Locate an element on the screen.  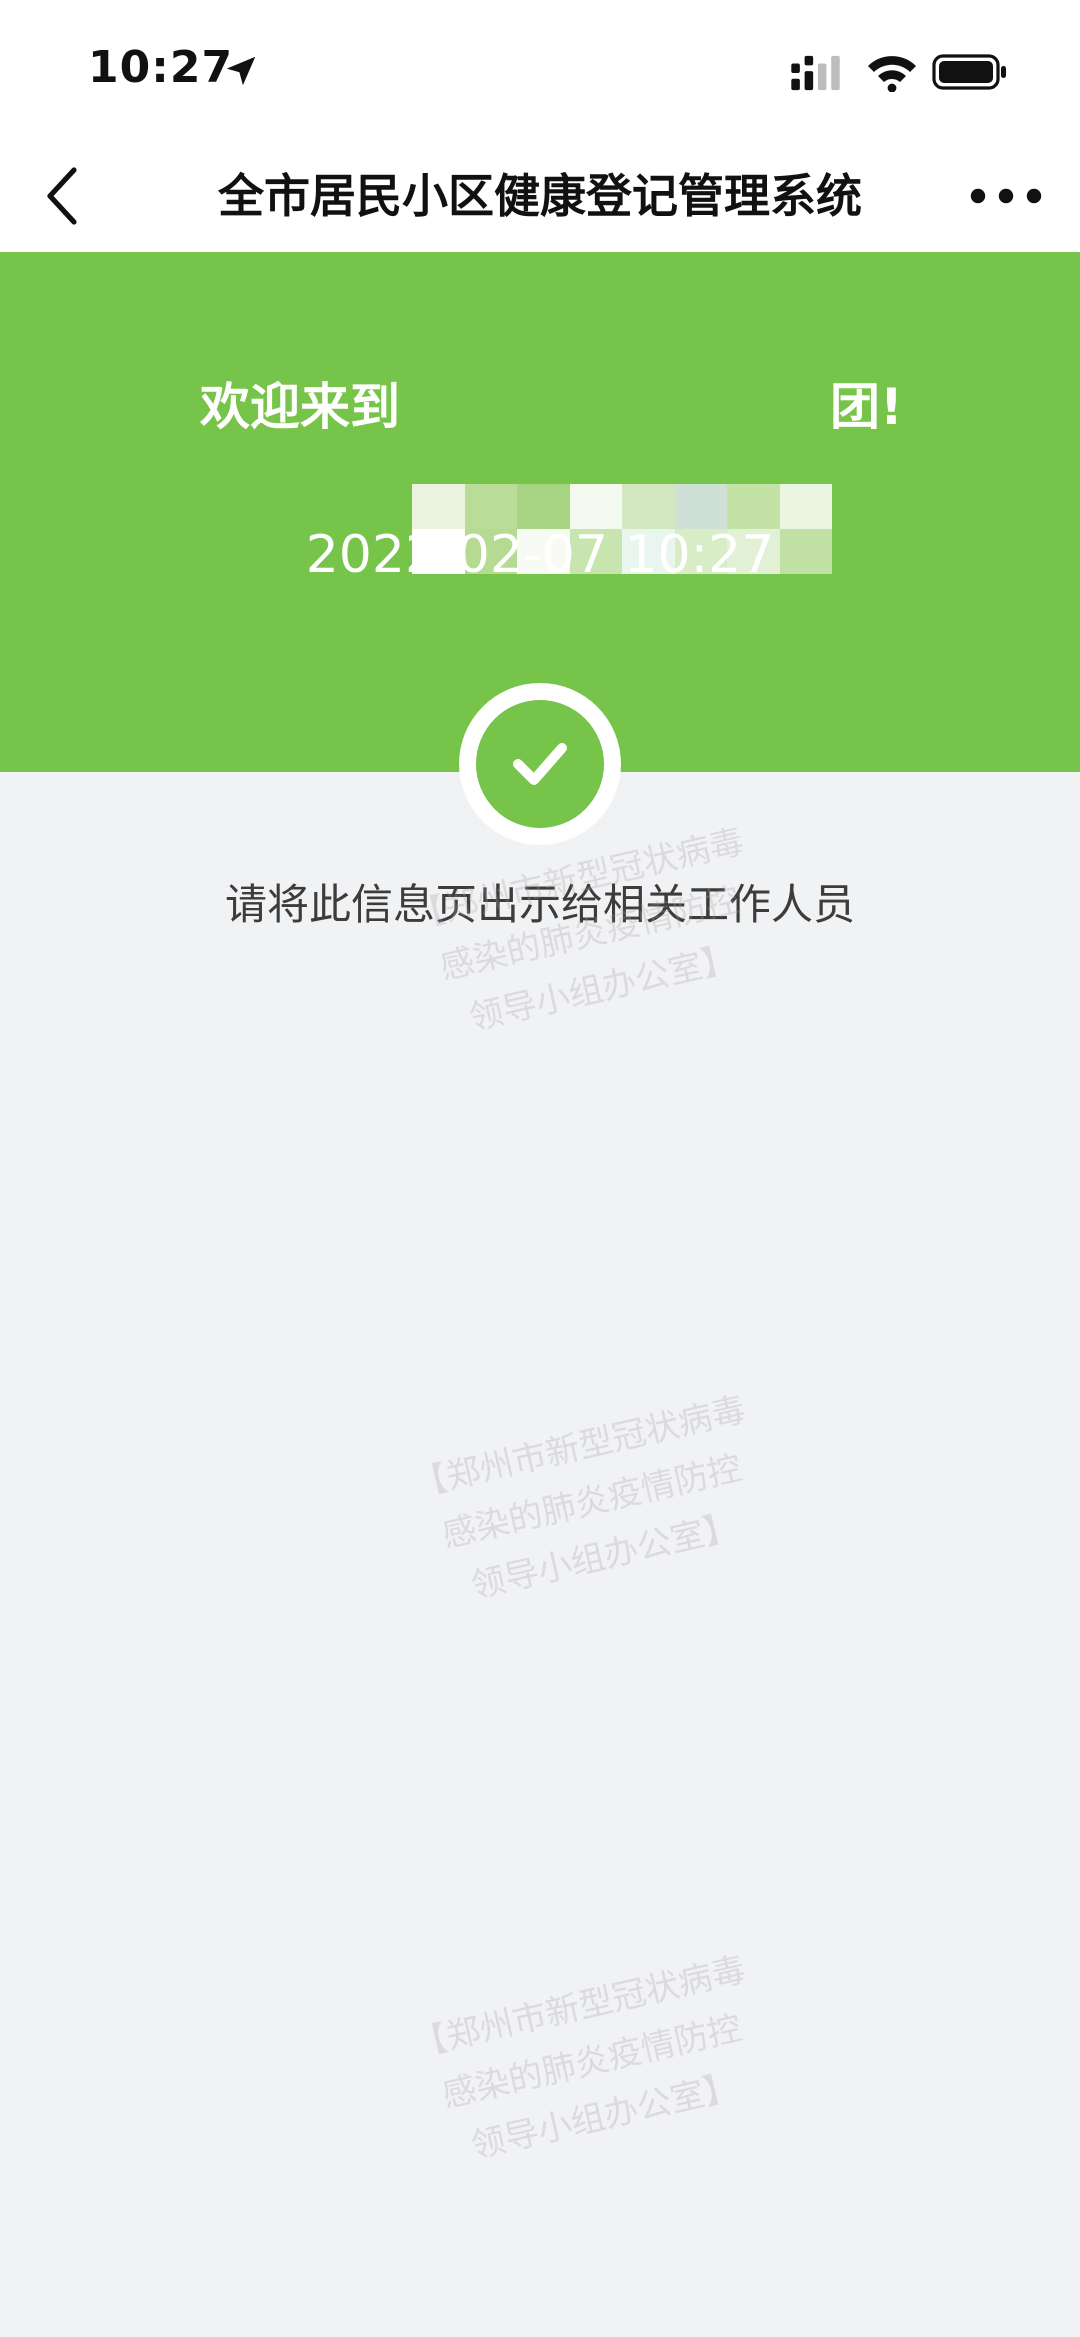
wifi-icon is located at coordinates (892, 74).